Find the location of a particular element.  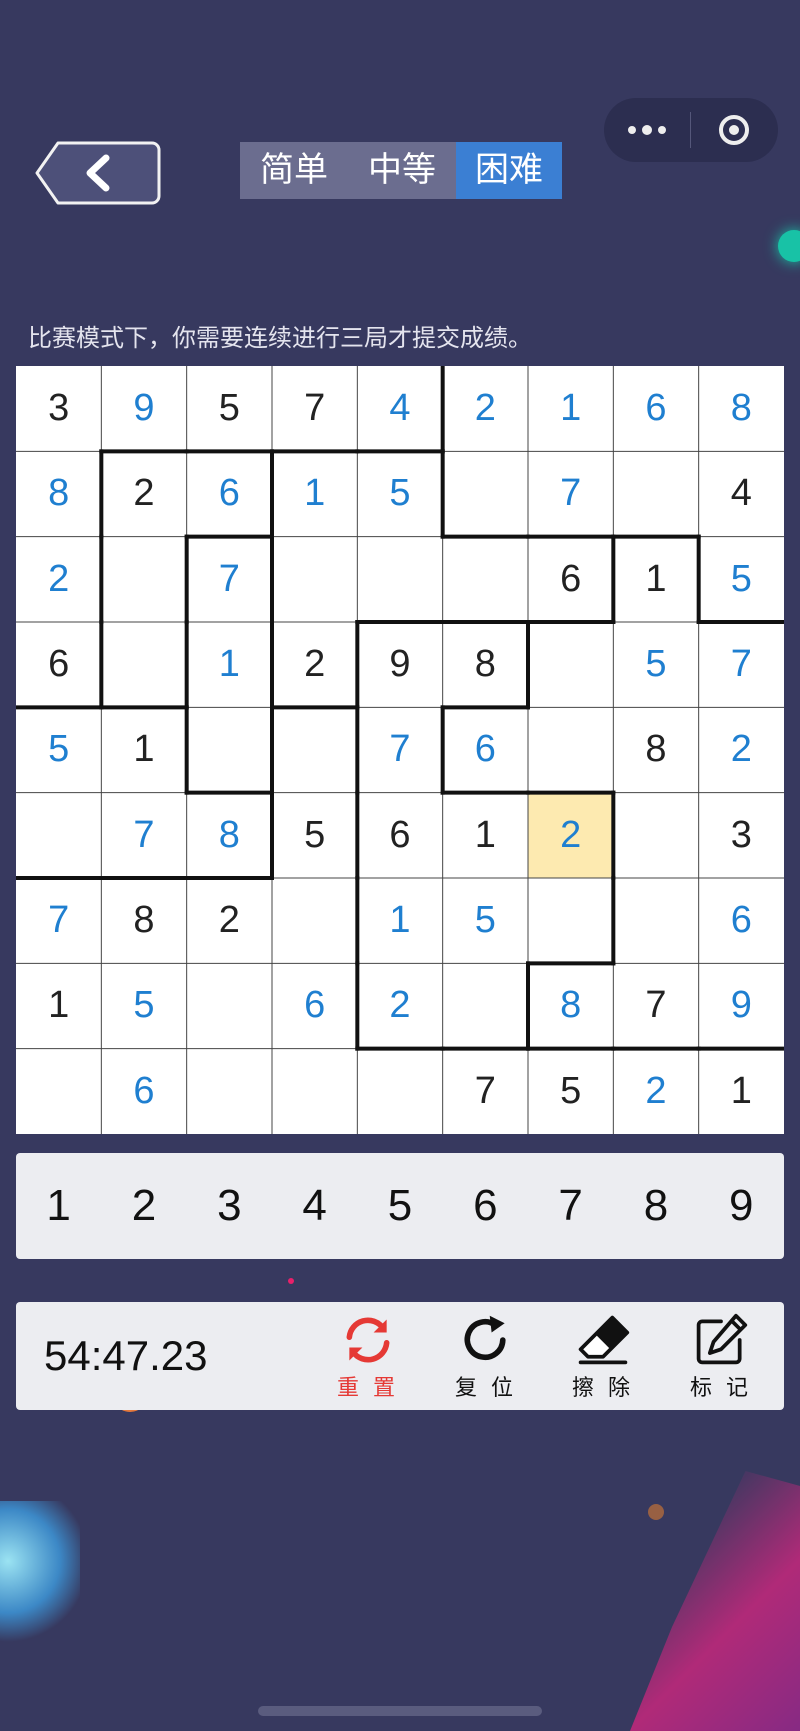

mini-program-capsule is located at coordinates (691, 130).